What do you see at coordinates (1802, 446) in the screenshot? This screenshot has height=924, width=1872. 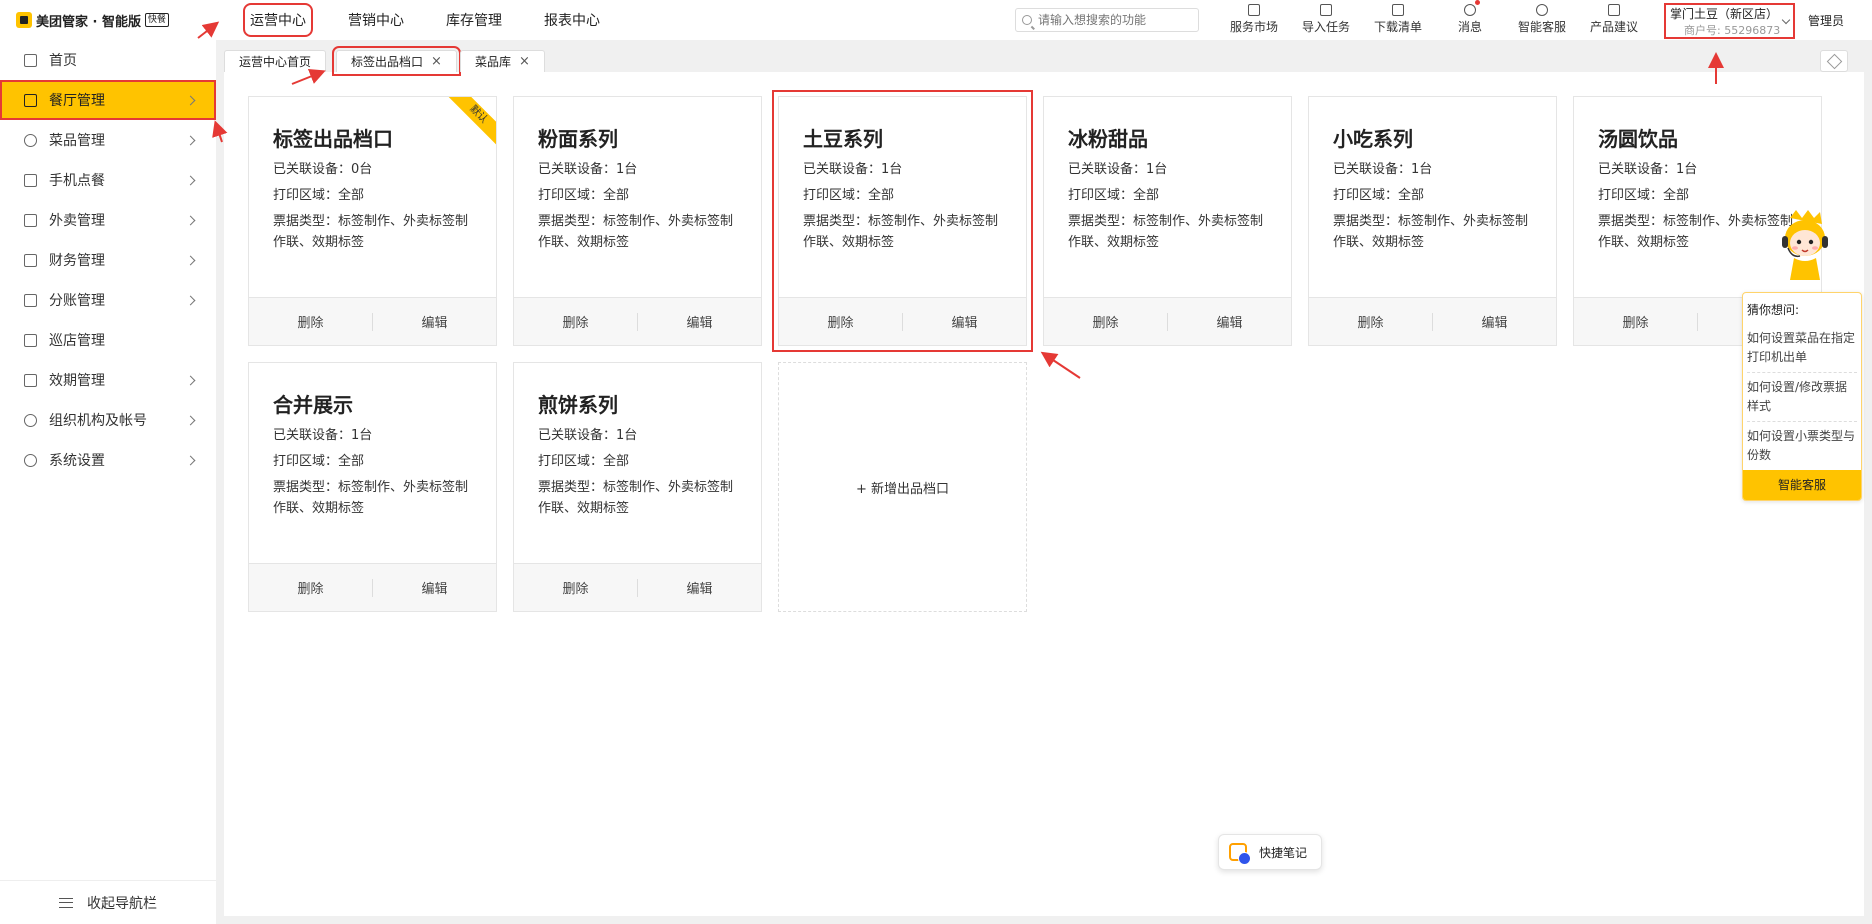 I see `faq-question: 如何设置小票类型与份数` at bounding box center [1802, 446].